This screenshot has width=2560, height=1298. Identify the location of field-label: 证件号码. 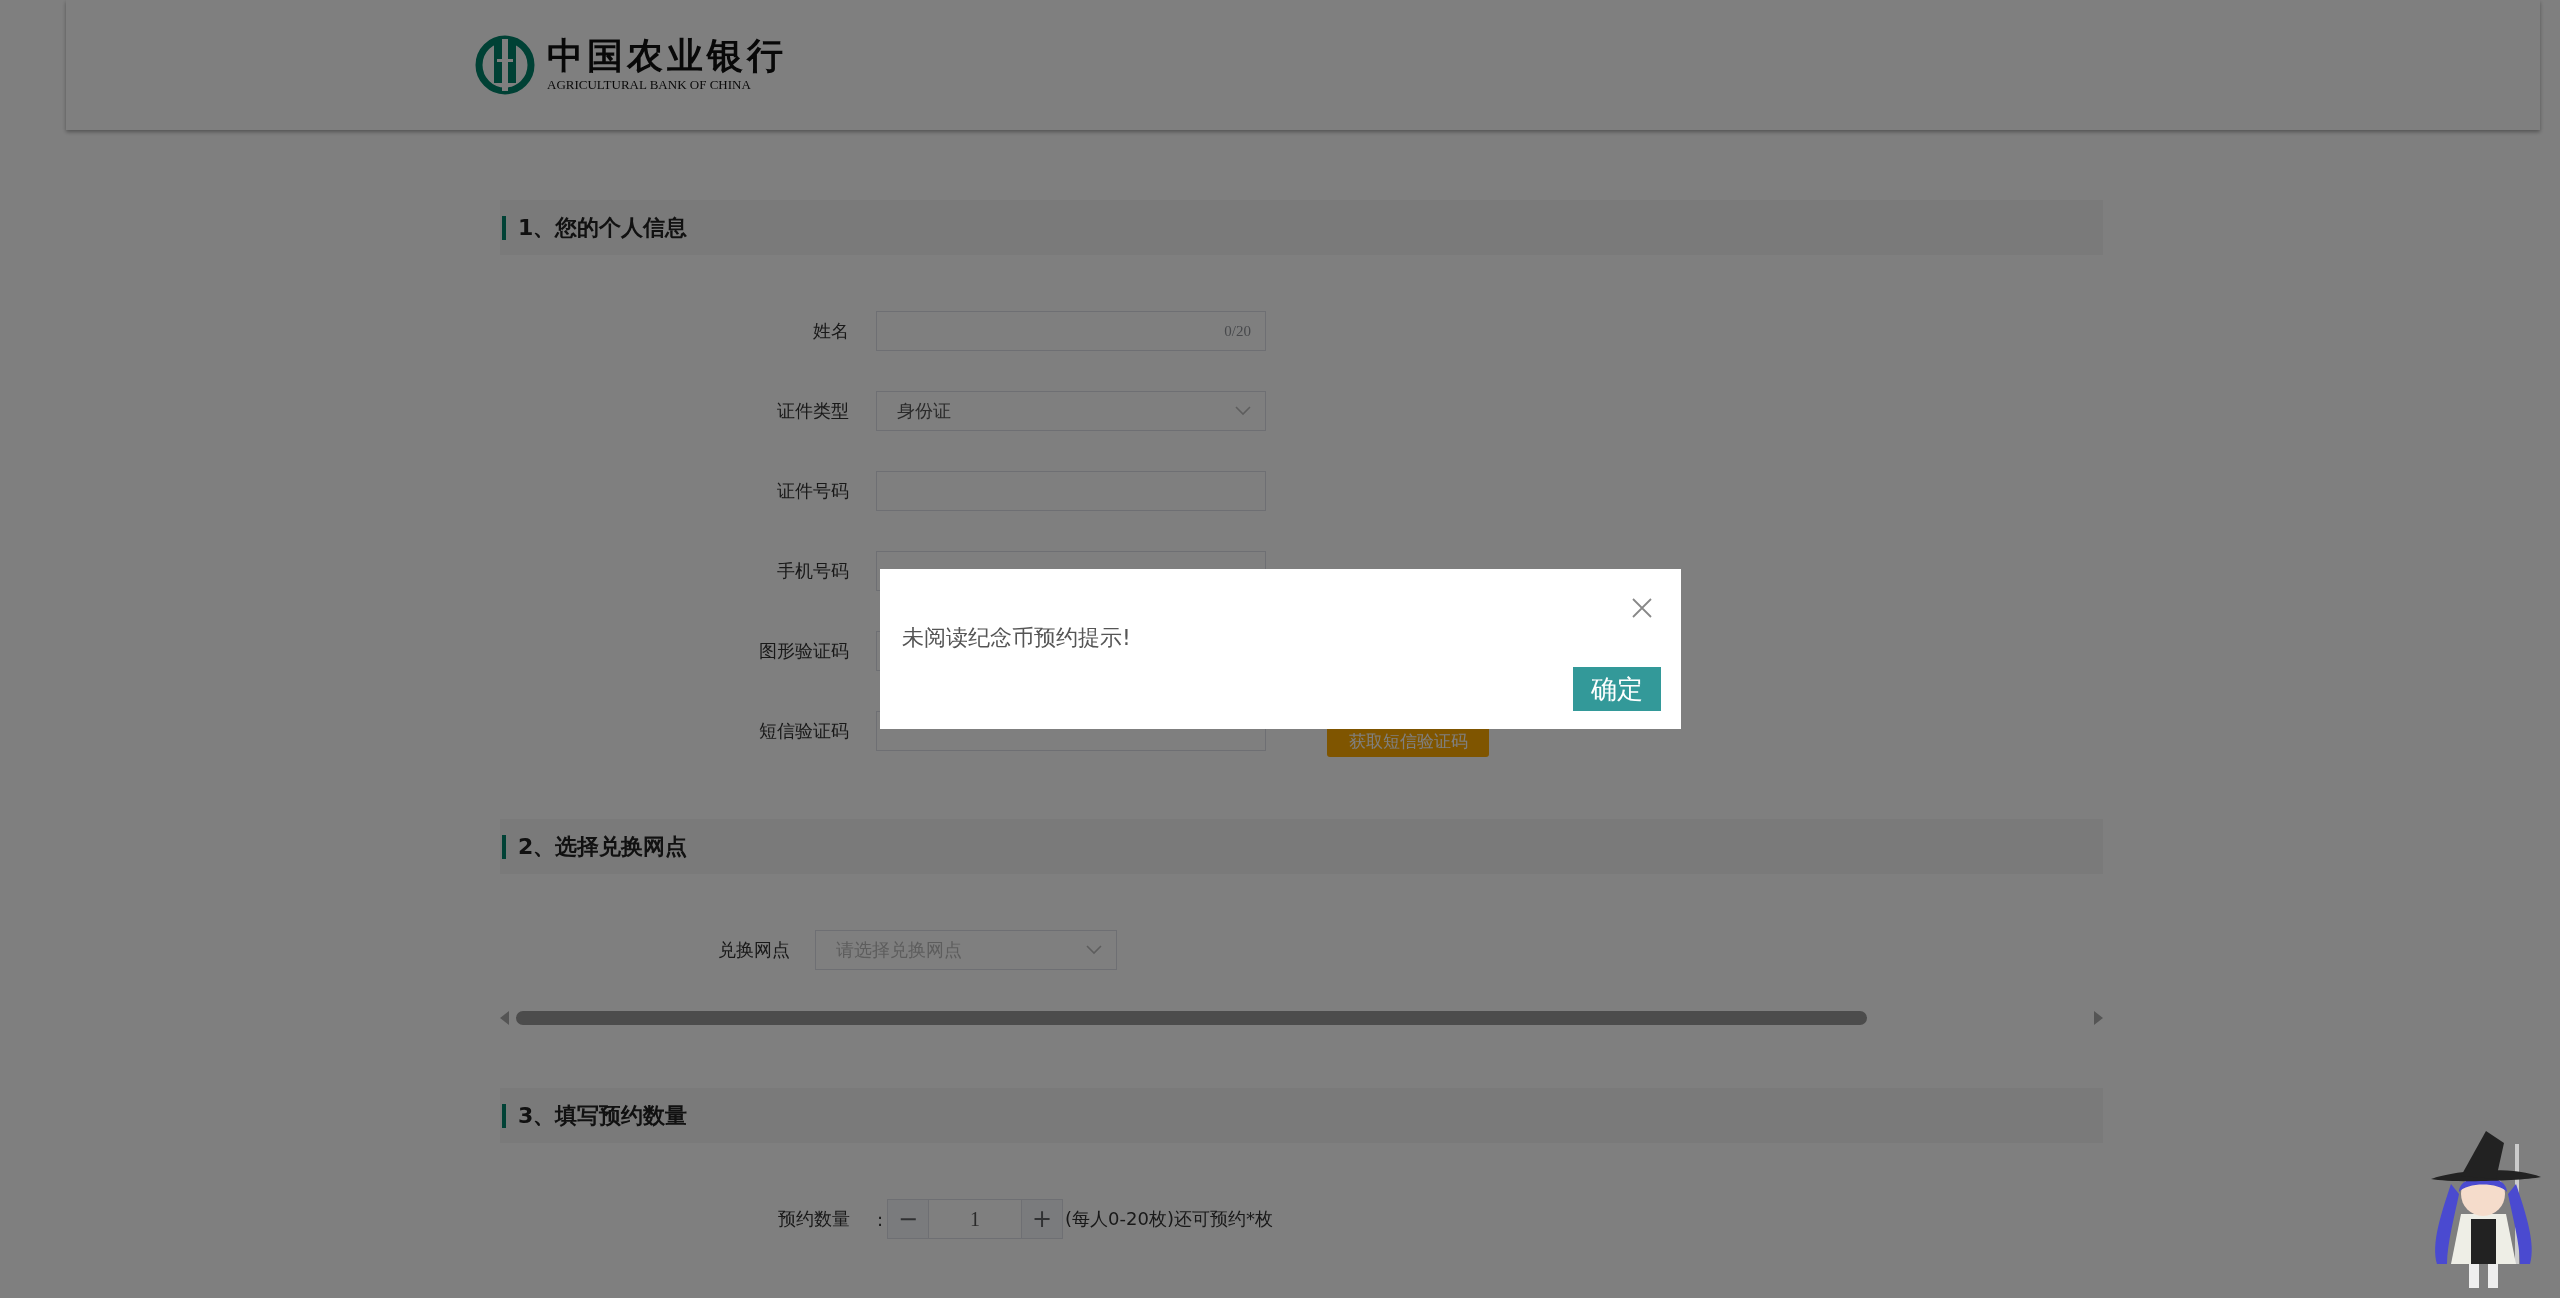
(812, 491).